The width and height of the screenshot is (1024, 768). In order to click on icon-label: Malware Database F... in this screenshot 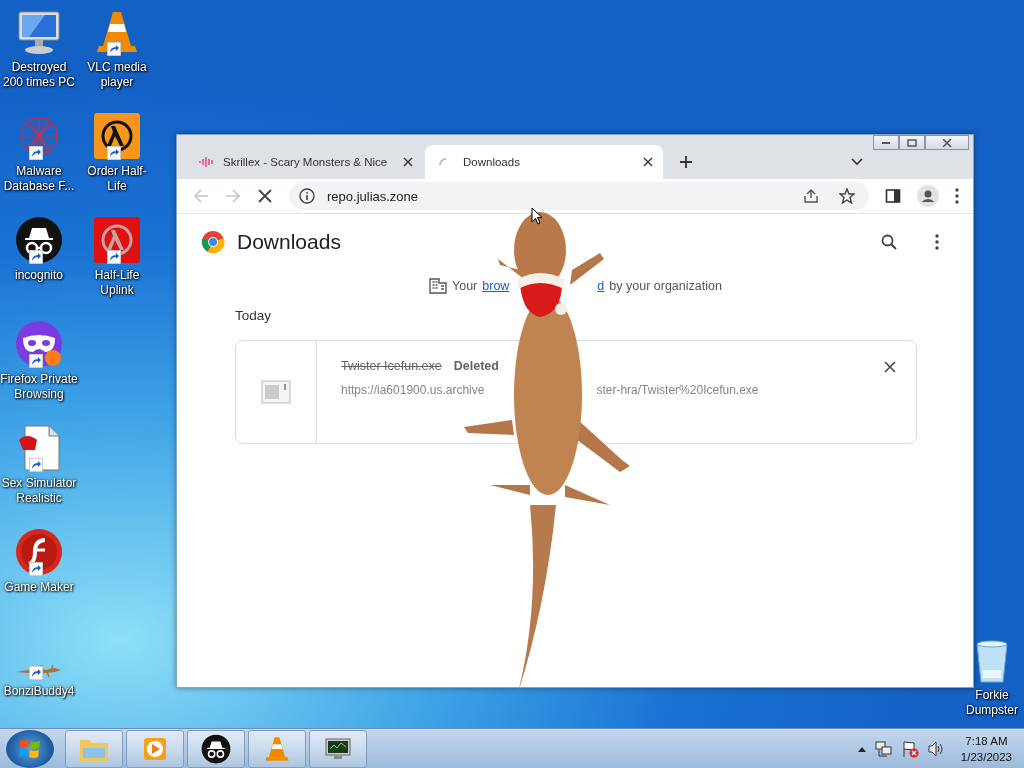, I will do `click(39, 179)`.